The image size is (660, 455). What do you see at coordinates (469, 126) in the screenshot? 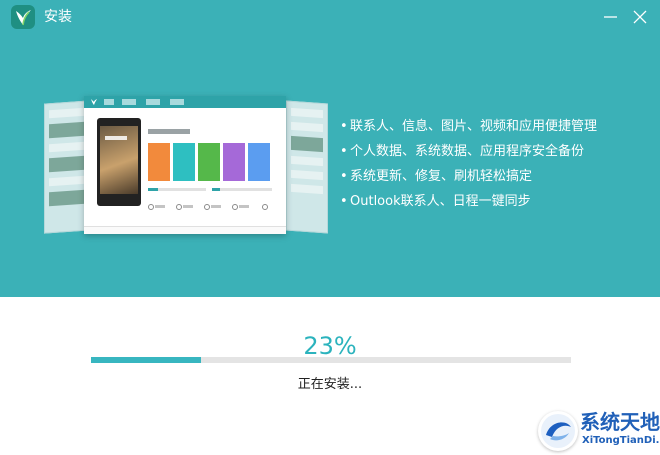
I see `feature-item: • 联系人、信息、图片、视频和应用便捷管理` at bounding box center [469, 126].